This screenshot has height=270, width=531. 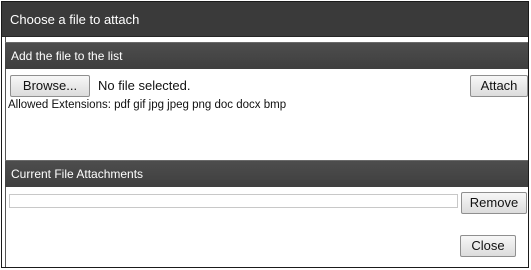 I want to click on close-button: Close, so click(x=488, y=246).